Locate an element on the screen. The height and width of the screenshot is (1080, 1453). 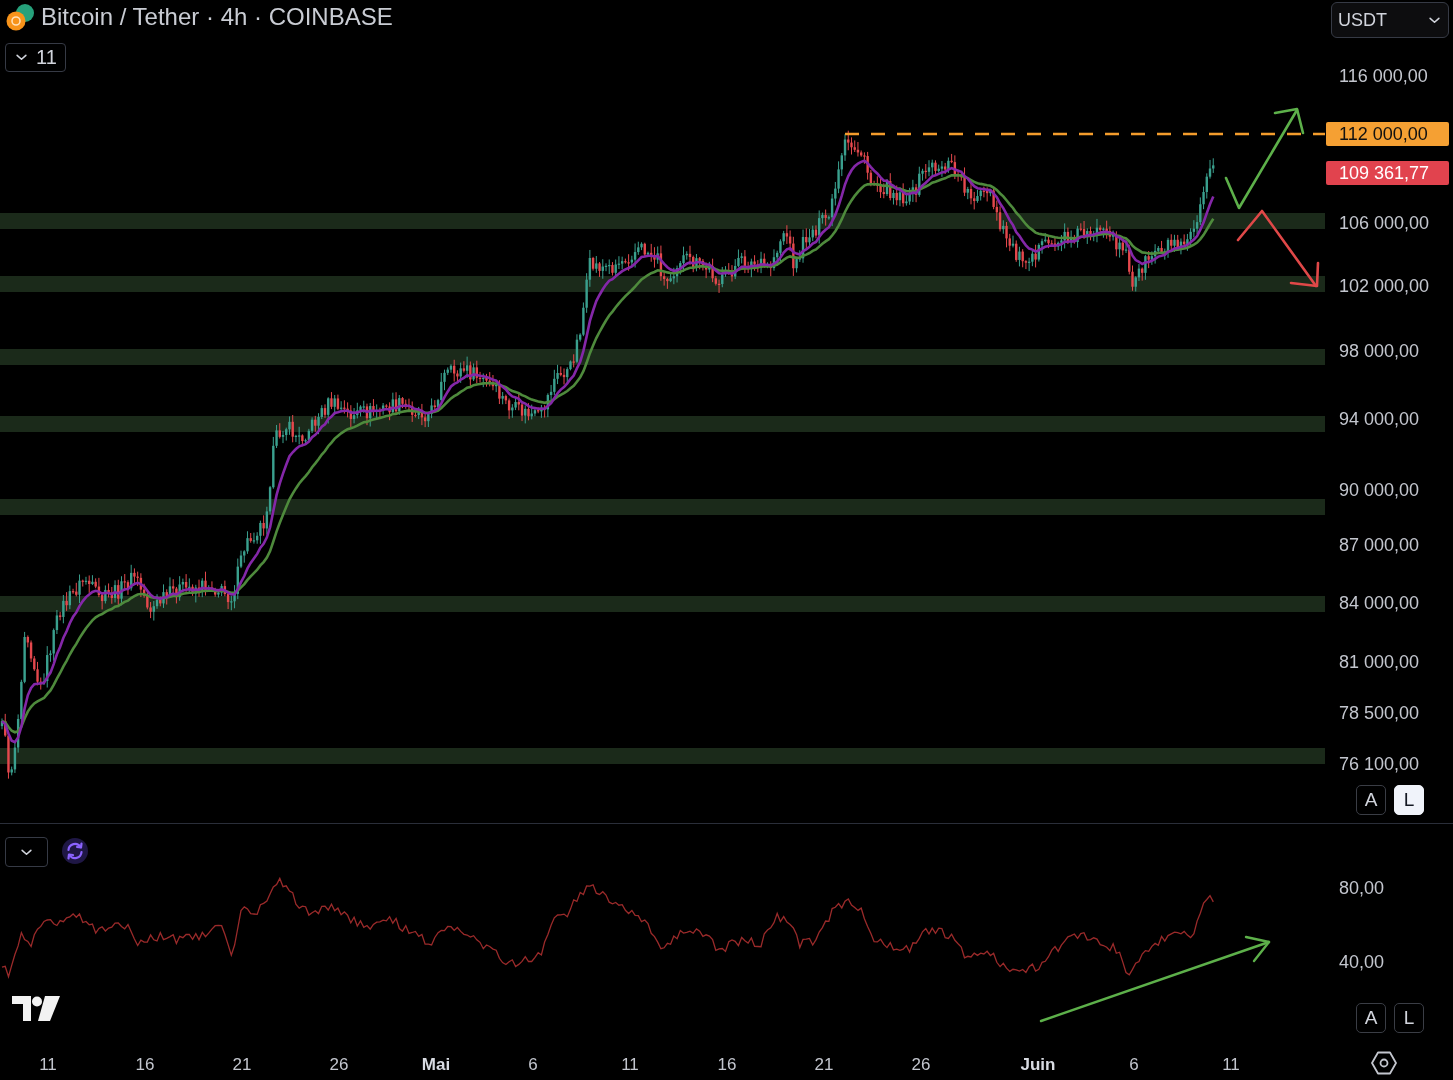
currency-dropdown: USDT is located at coordinates (1390, 20).